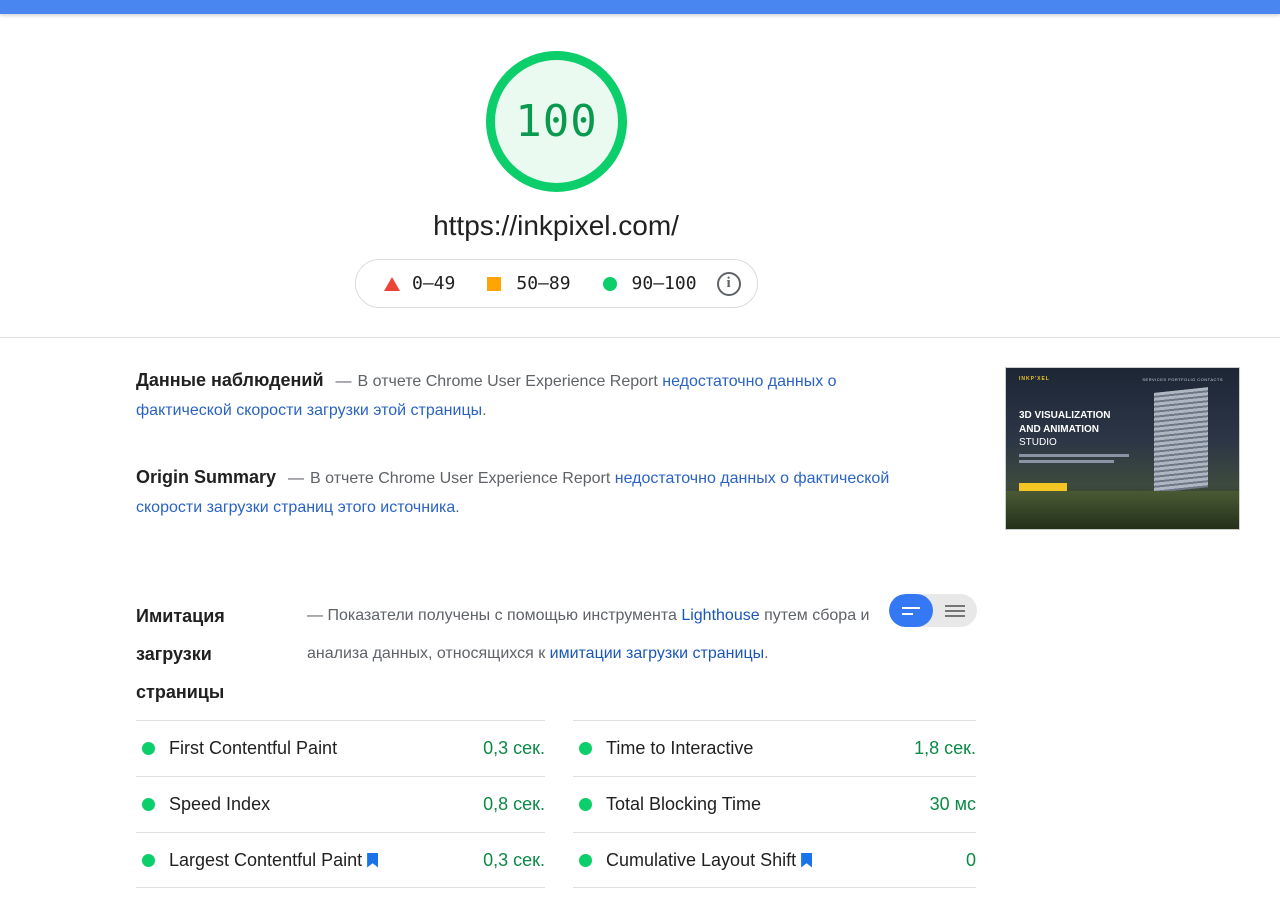  What do you see at coordinates (514, 804) in the screenshot?
I see `metric-value: 0,8 сек.` at bounding box center [514, 804].